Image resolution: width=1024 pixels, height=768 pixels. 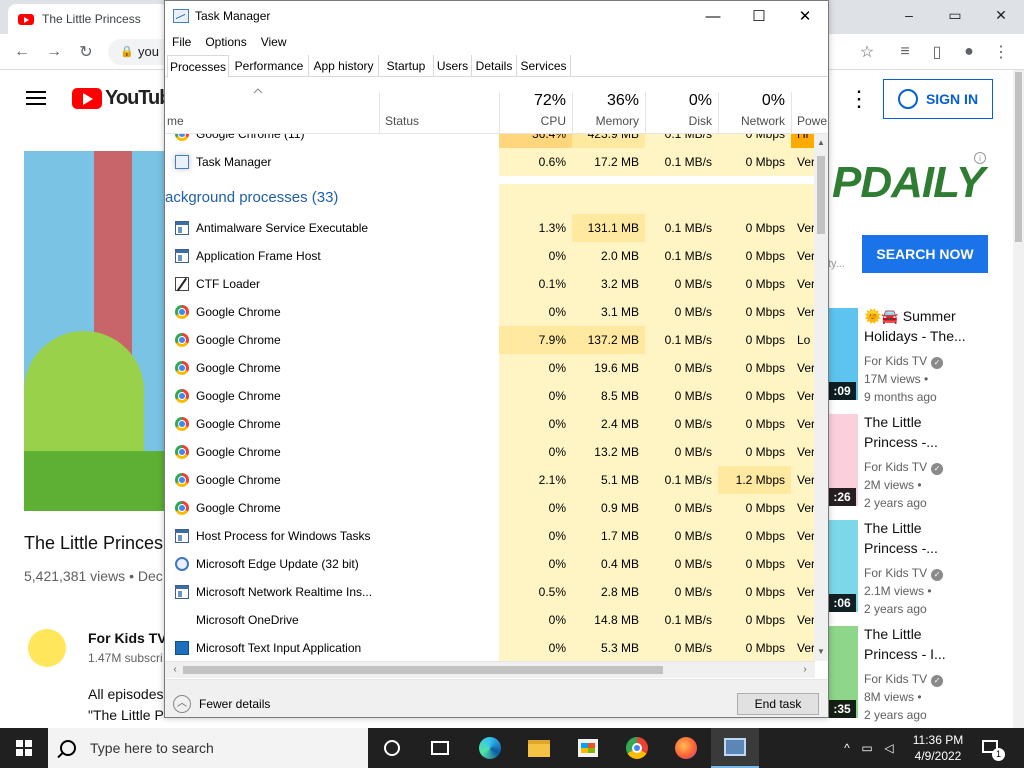 I want to click on window-app-icon, so click(x=182, y=228).